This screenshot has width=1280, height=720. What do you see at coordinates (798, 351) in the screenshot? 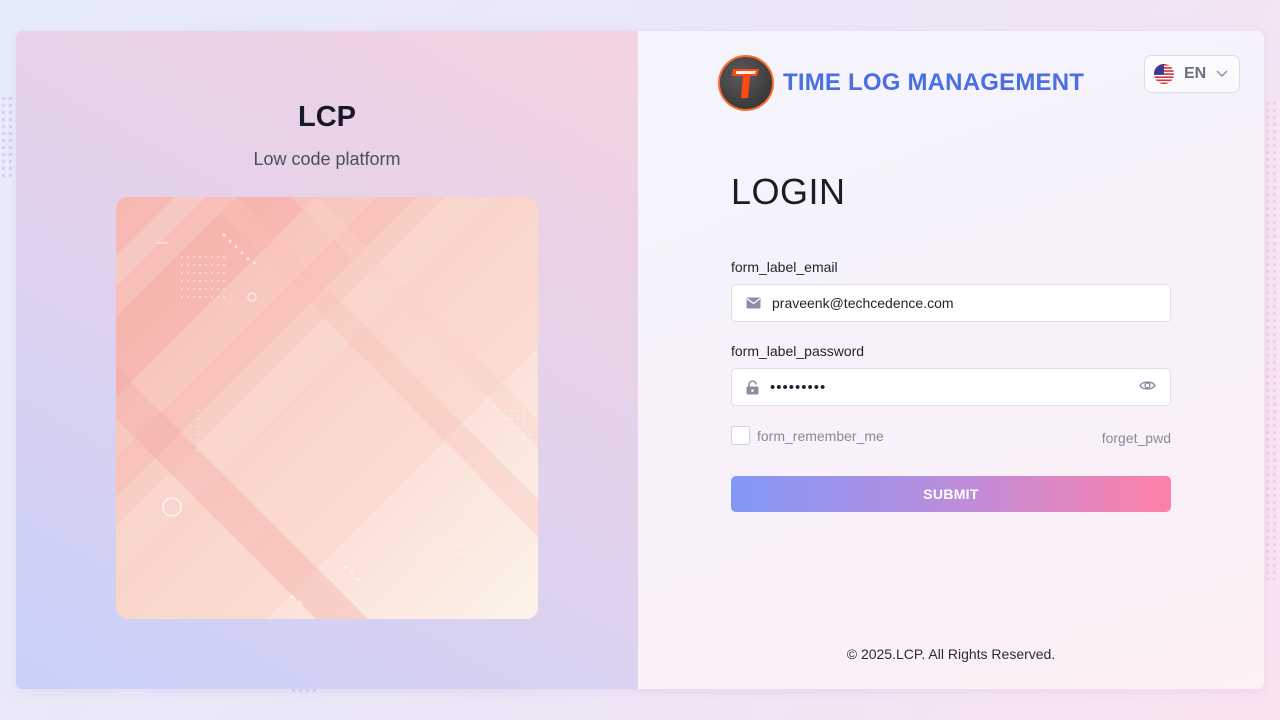
I see `password-label: form_label_password` at bounding box center [798, 351].